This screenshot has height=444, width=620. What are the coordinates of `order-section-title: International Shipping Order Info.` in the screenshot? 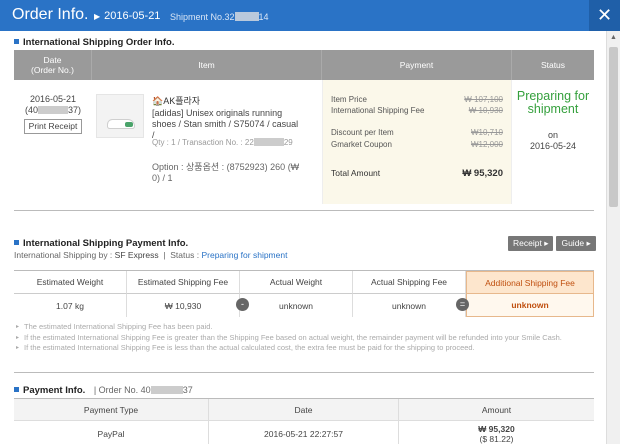 It's located at (94, 42).